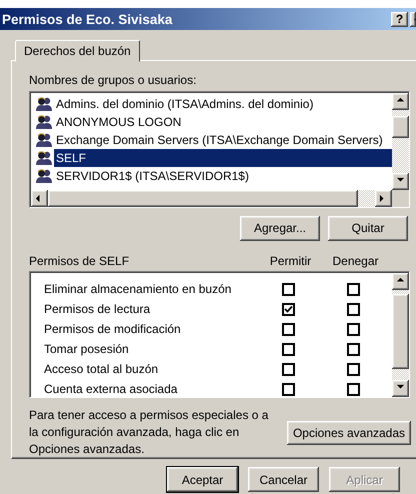 The width and height of the screenshot is (416, 494). Describe the element at coordinates (149, 432) in the screenshot. I see `advanced-hint: Para tener acceso a permisos especiales o a la configuración avanzada, haga clic en Opciones avanzadas.` at that location.